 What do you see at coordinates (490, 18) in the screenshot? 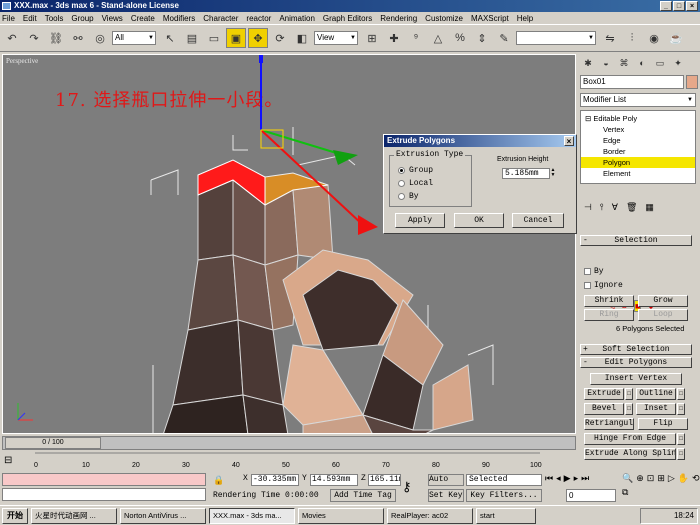
I see `menu-maxscript: MAXScript` at bounding box center [490, 18].